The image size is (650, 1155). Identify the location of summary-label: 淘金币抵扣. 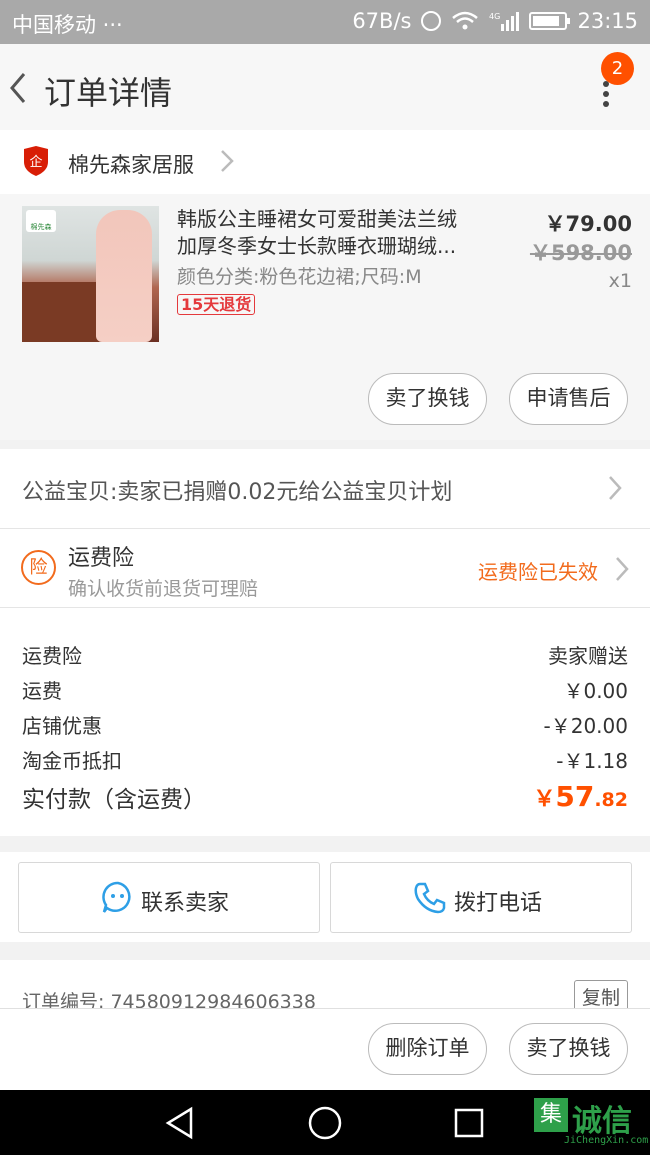
(72, 761).